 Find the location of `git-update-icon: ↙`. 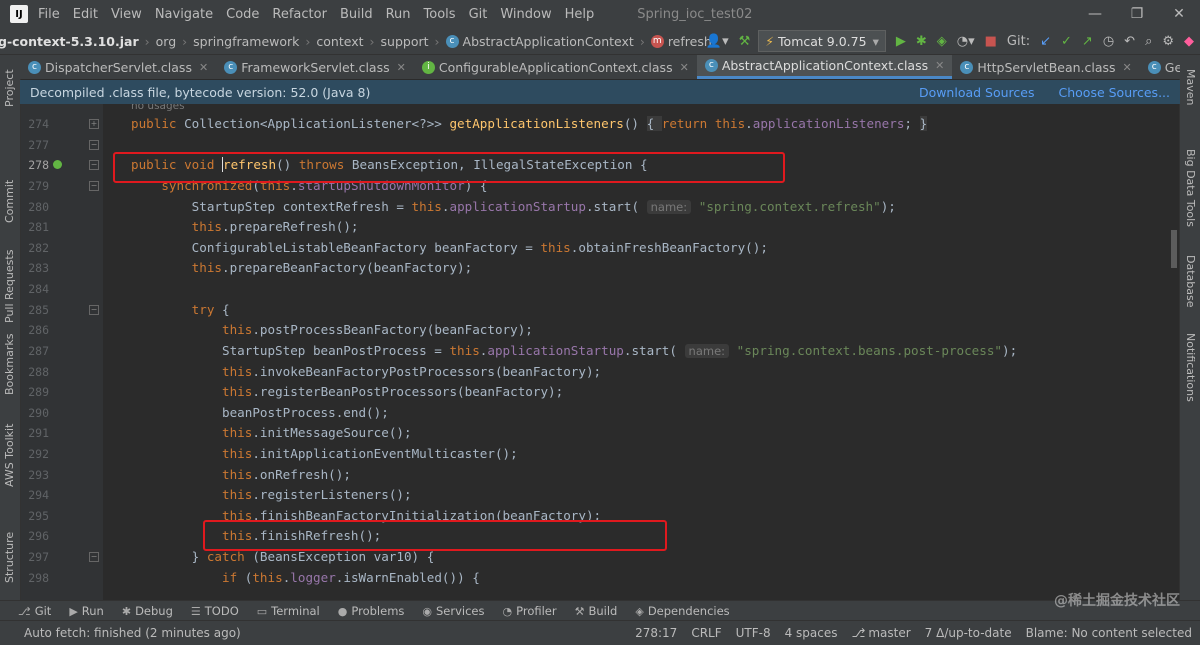

git-update-icon: ↙ is located at coordinates (1045, 41).